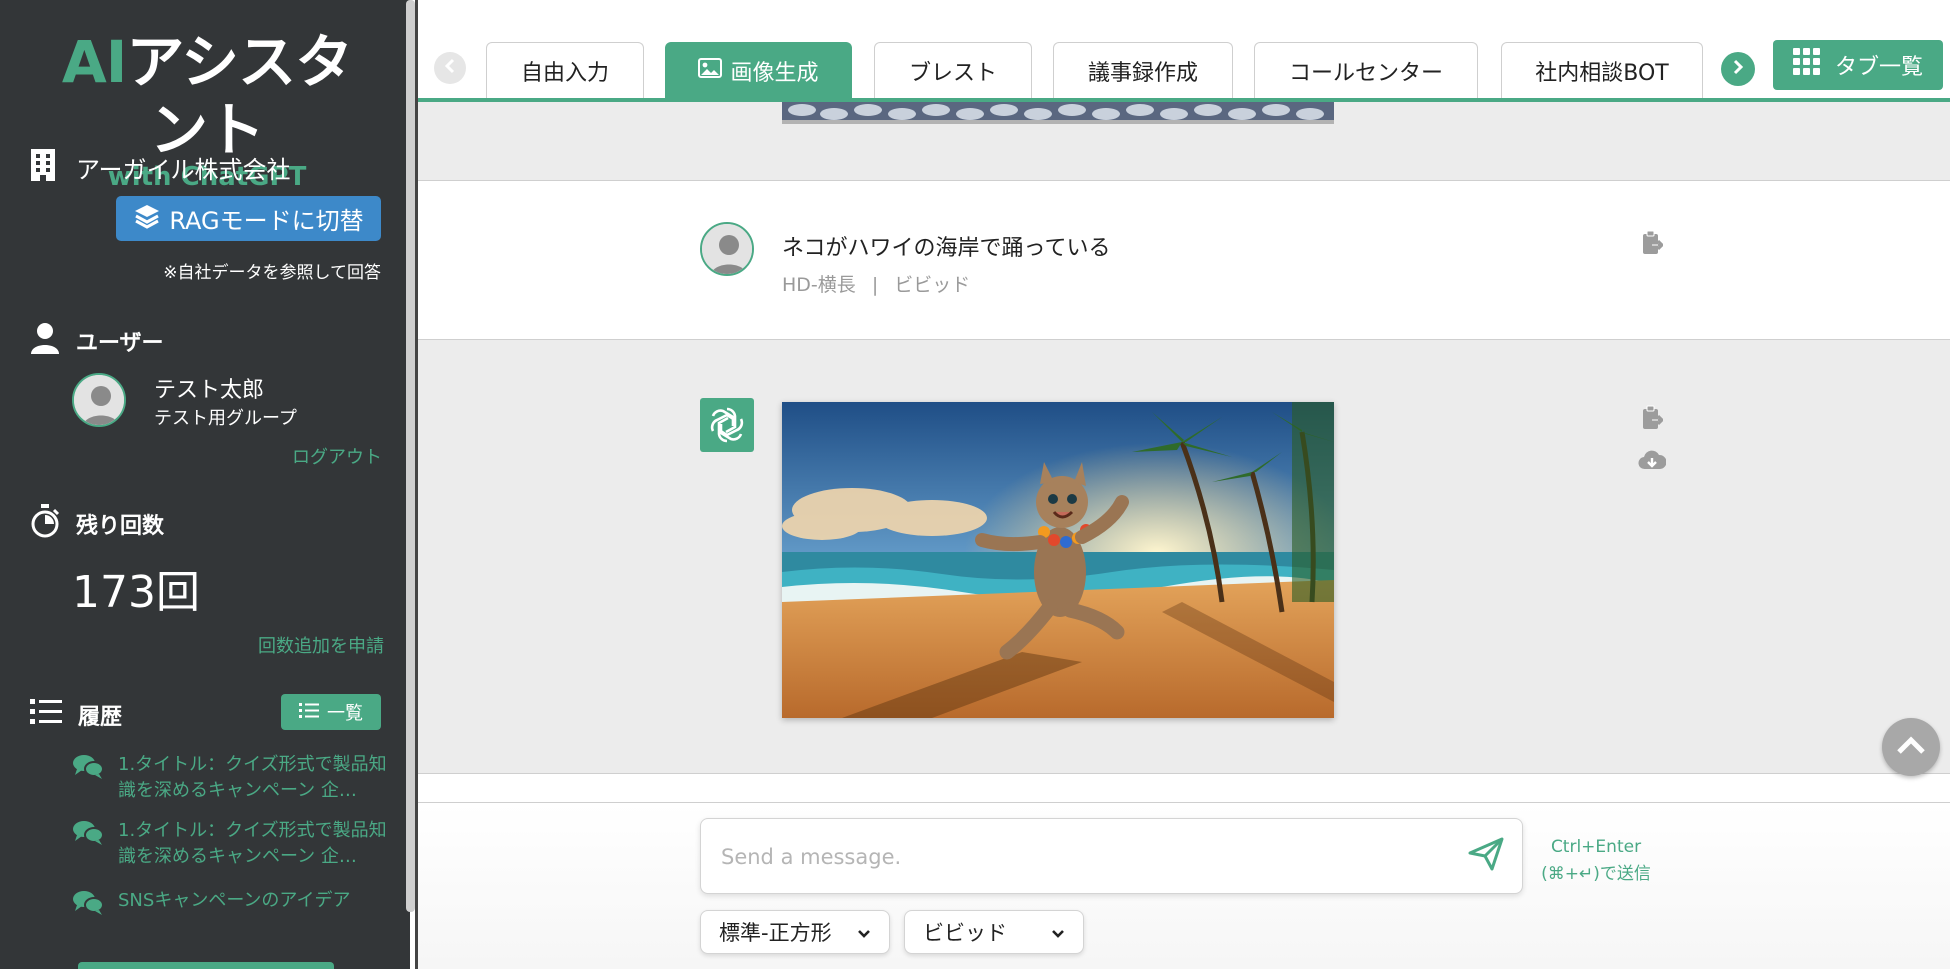 The width and height of the screenshot is (1950, 969). Describe the element at coordinates (1142, 73) in the screenshot. I see `tab-label: 議事録作成` at that location.